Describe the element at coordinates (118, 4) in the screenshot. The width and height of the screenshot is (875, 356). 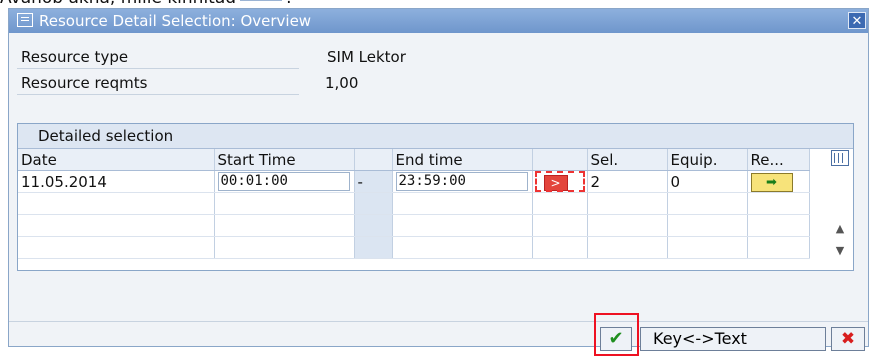
I see `top-caption-text: Avanob akna, mille kinnitad` at that location.